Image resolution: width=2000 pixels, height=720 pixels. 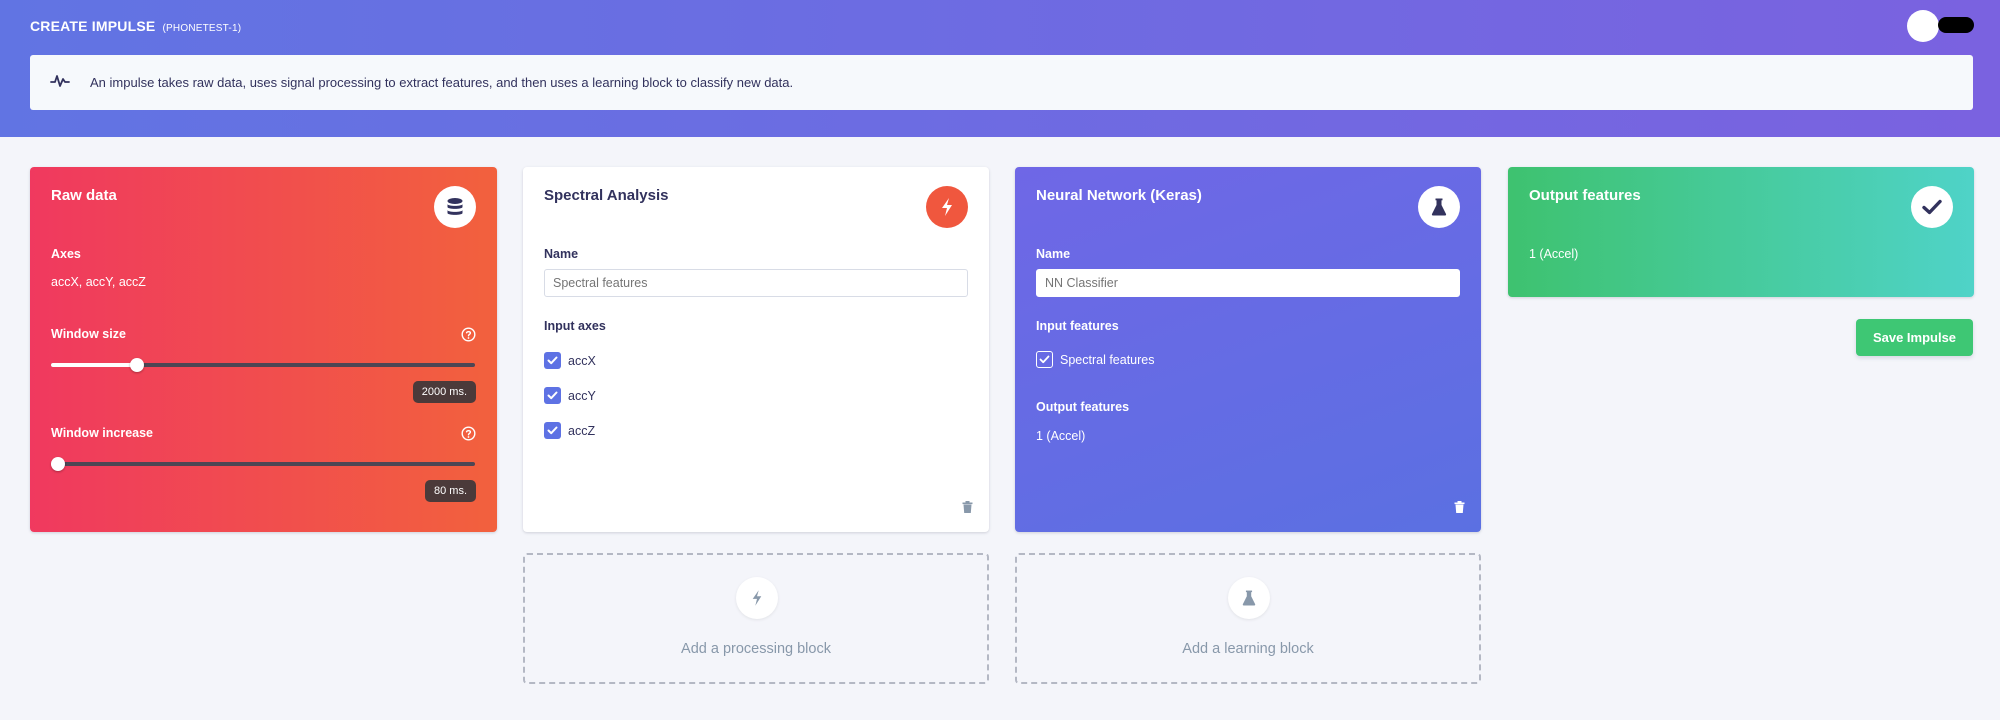 I want to click on input-features-label: Input features, so click(x=1077, y=326).